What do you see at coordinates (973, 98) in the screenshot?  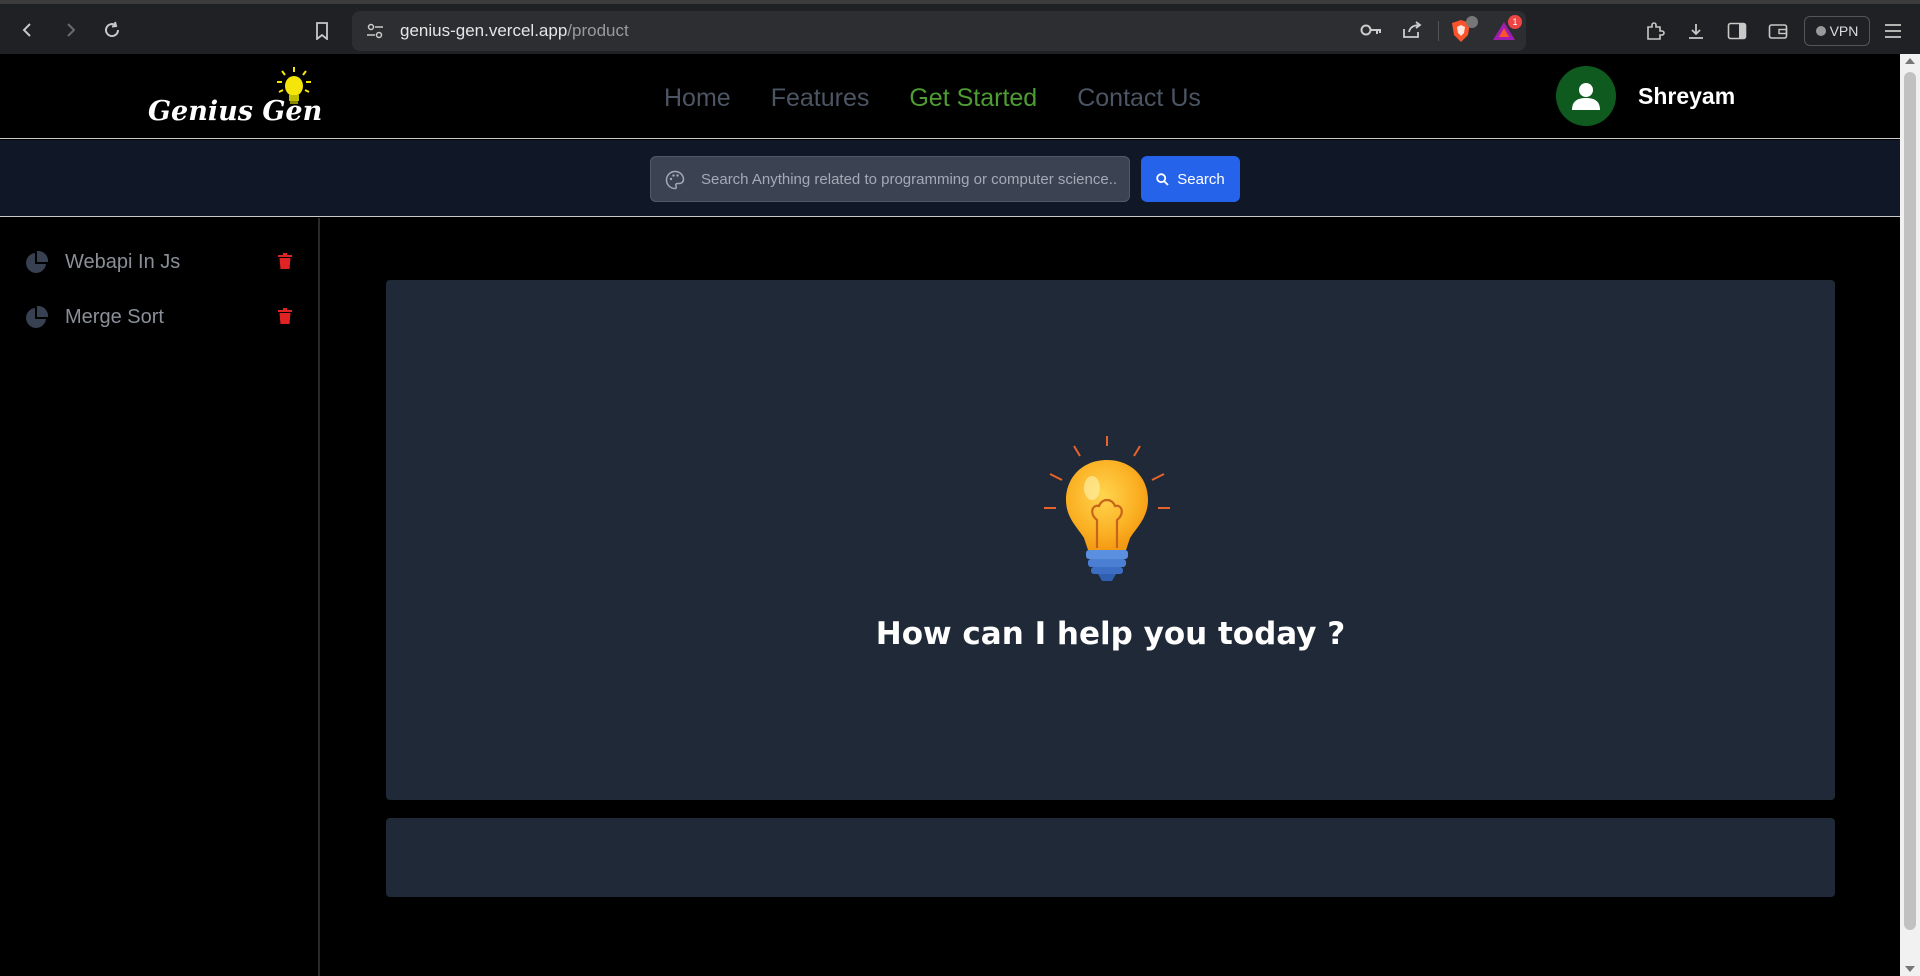 I see `nav-get-started: Get Started` at bounding box center [973, 98].